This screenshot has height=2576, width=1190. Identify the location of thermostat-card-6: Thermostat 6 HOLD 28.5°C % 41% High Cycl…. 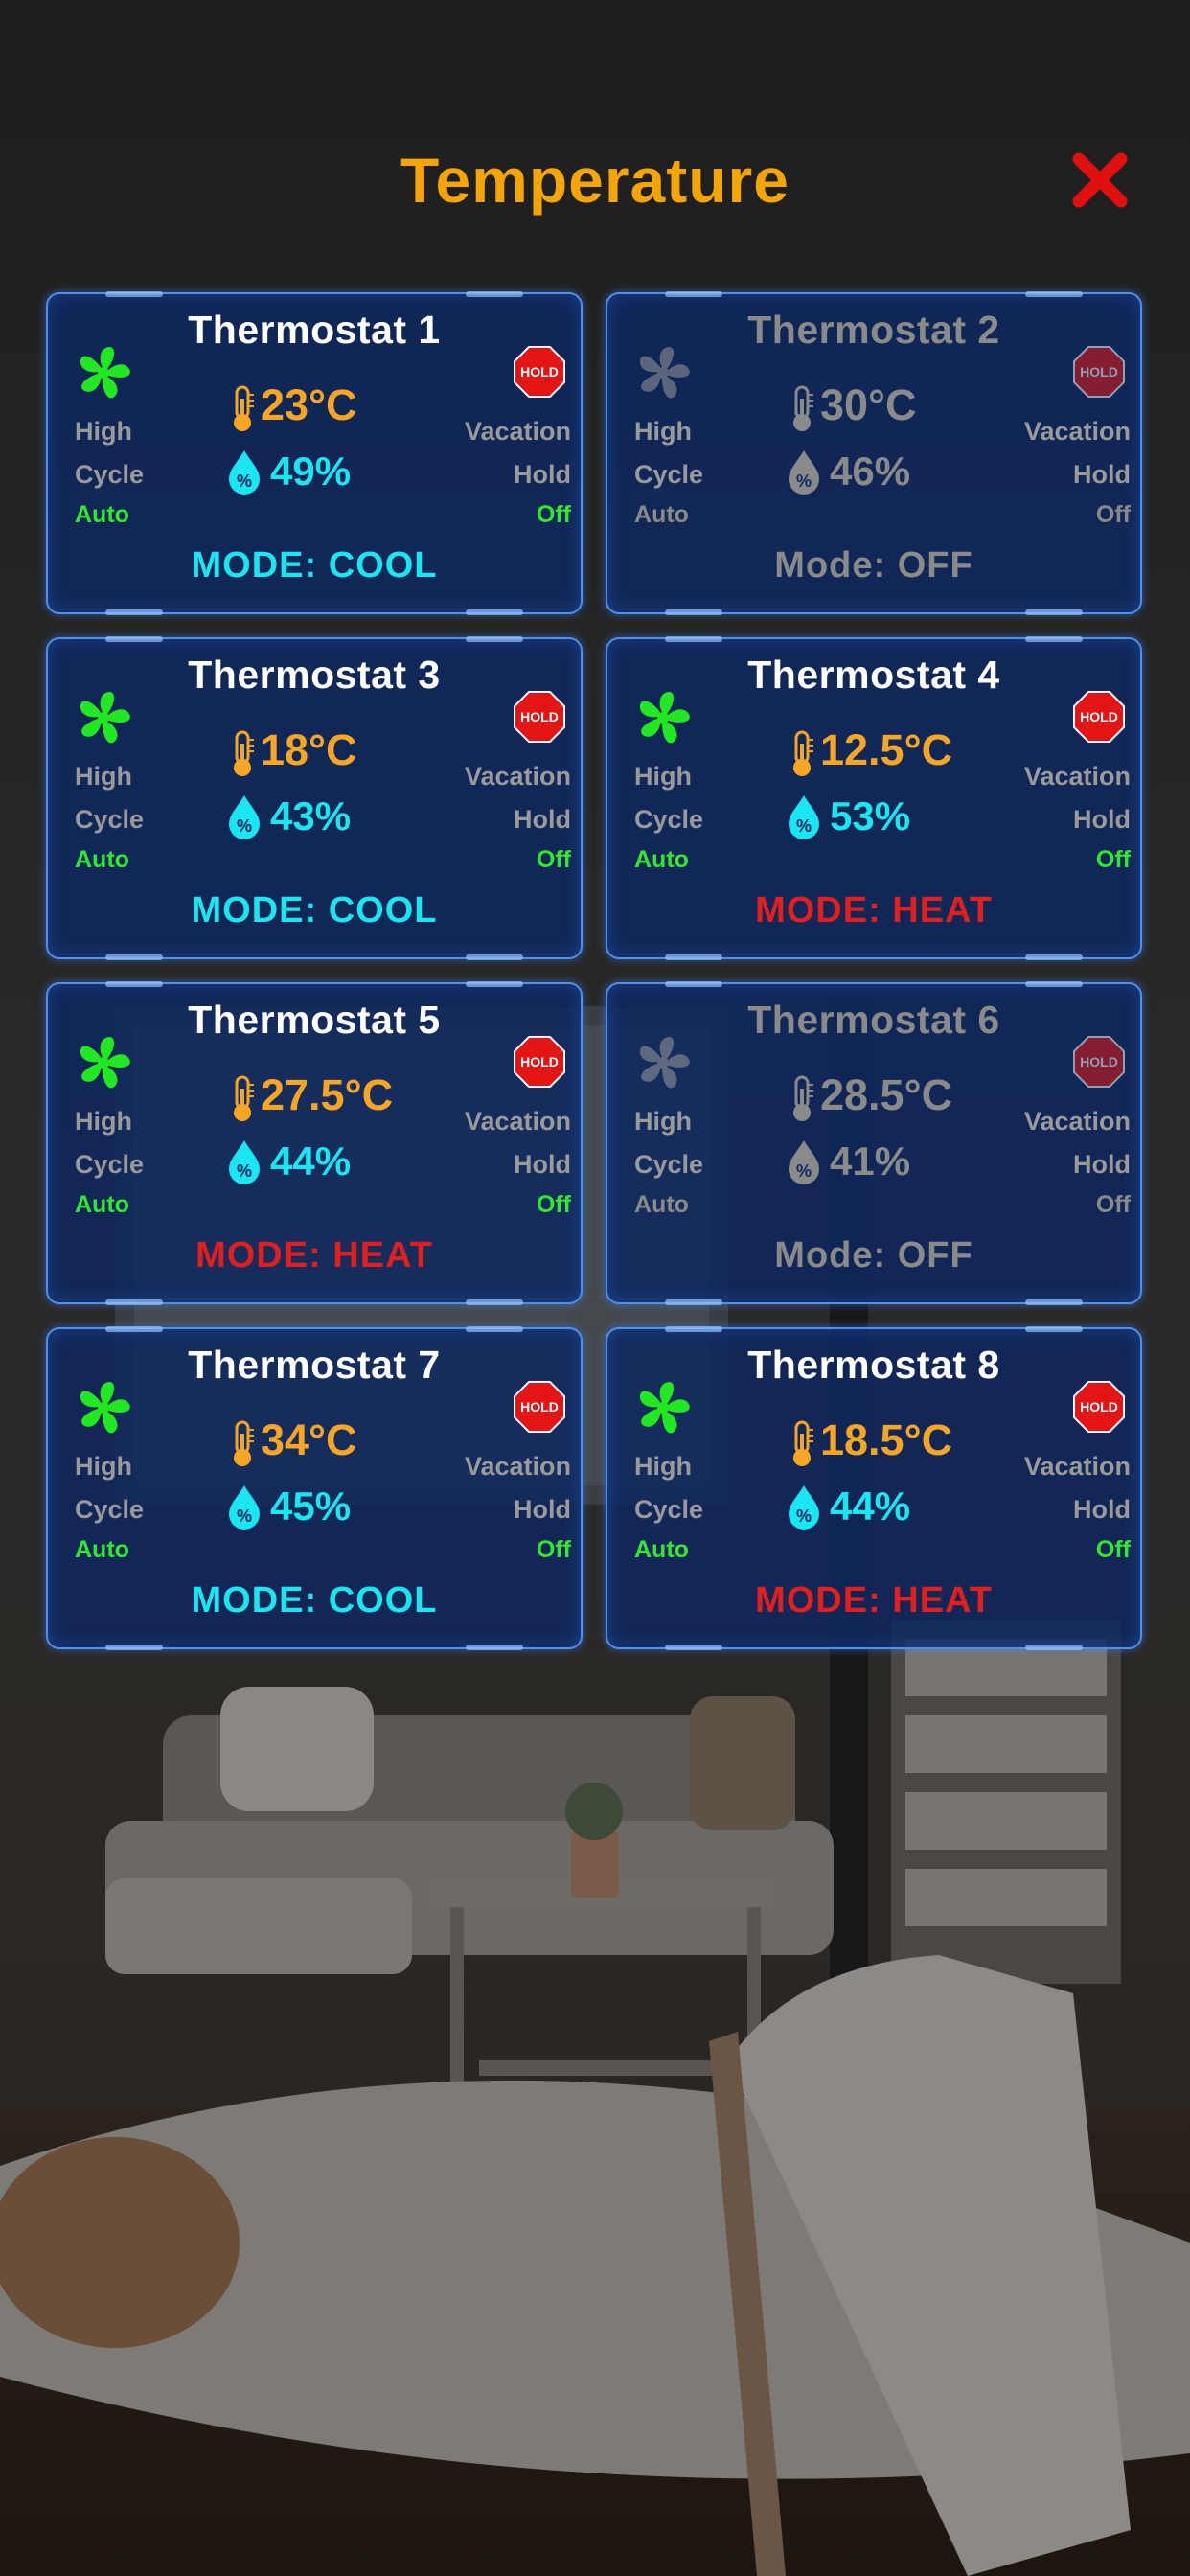
(874, 1143).